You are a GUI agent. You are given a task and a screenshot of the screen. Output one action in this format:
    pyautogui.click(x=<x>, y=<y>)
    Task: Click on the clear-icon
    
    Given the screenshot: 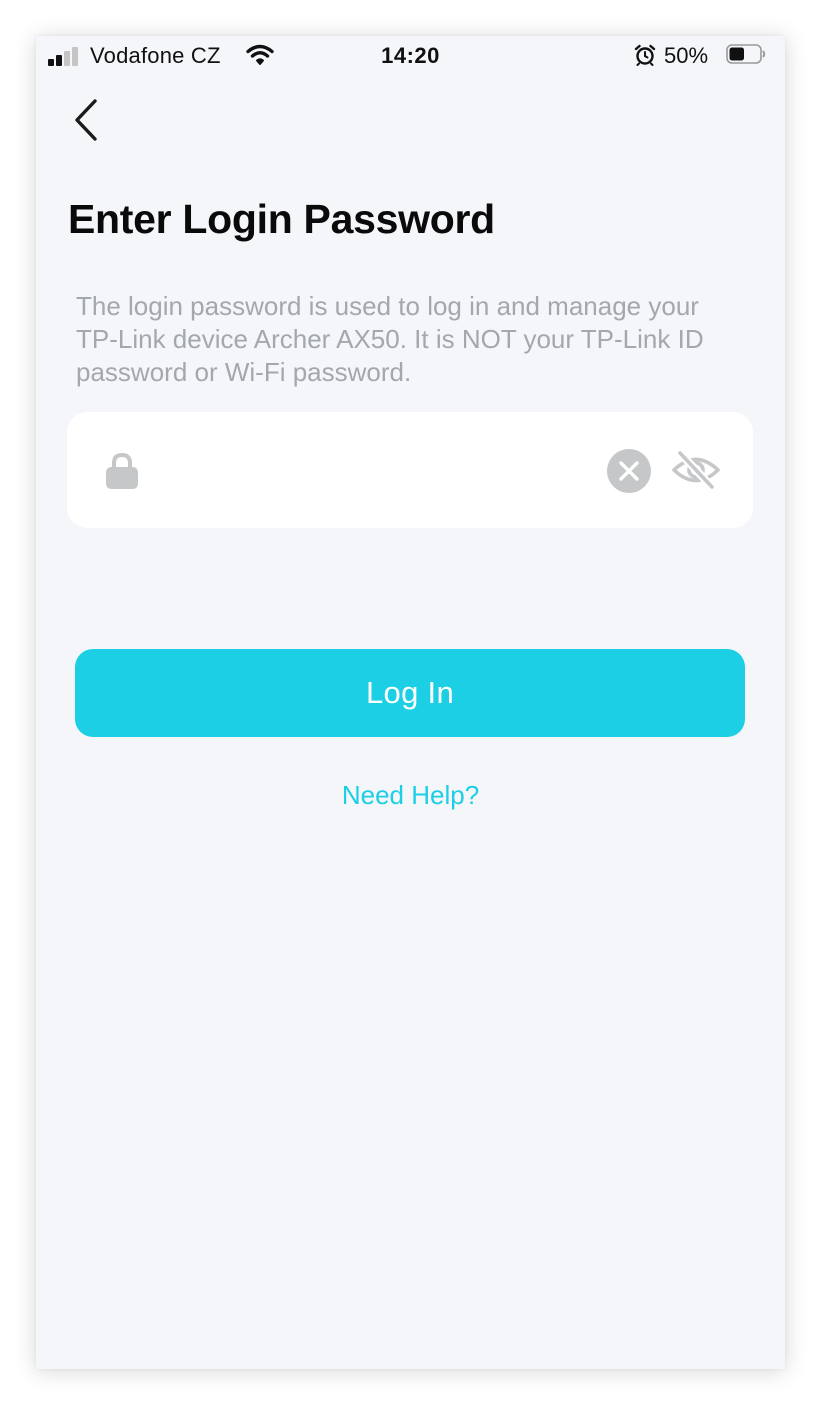 What is the action you would take?
    pyautogui.click(x=629, y=471)
    